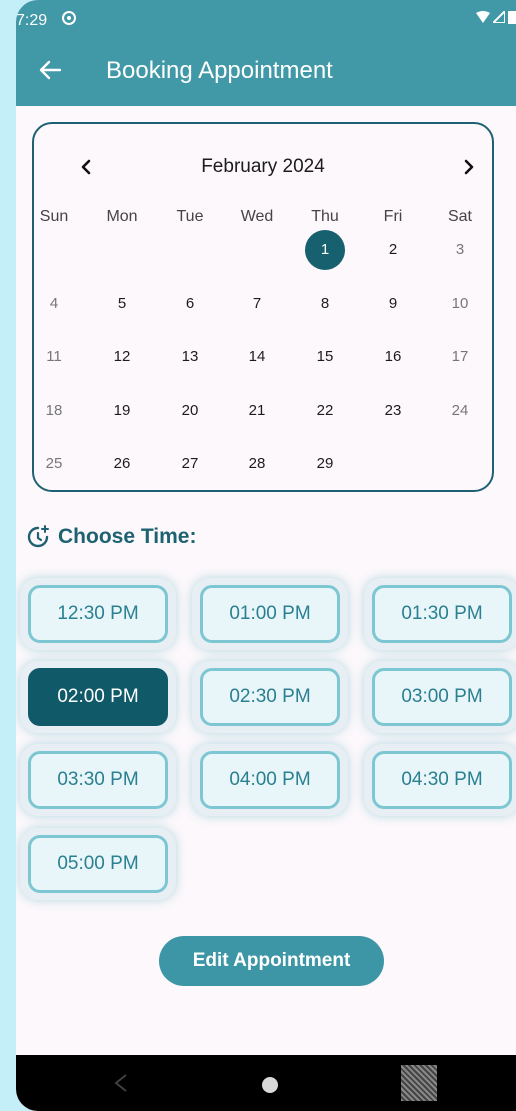 This screenshot has width=516, height=1111. I want to click on calendar-day: 29, so click(325, 464).